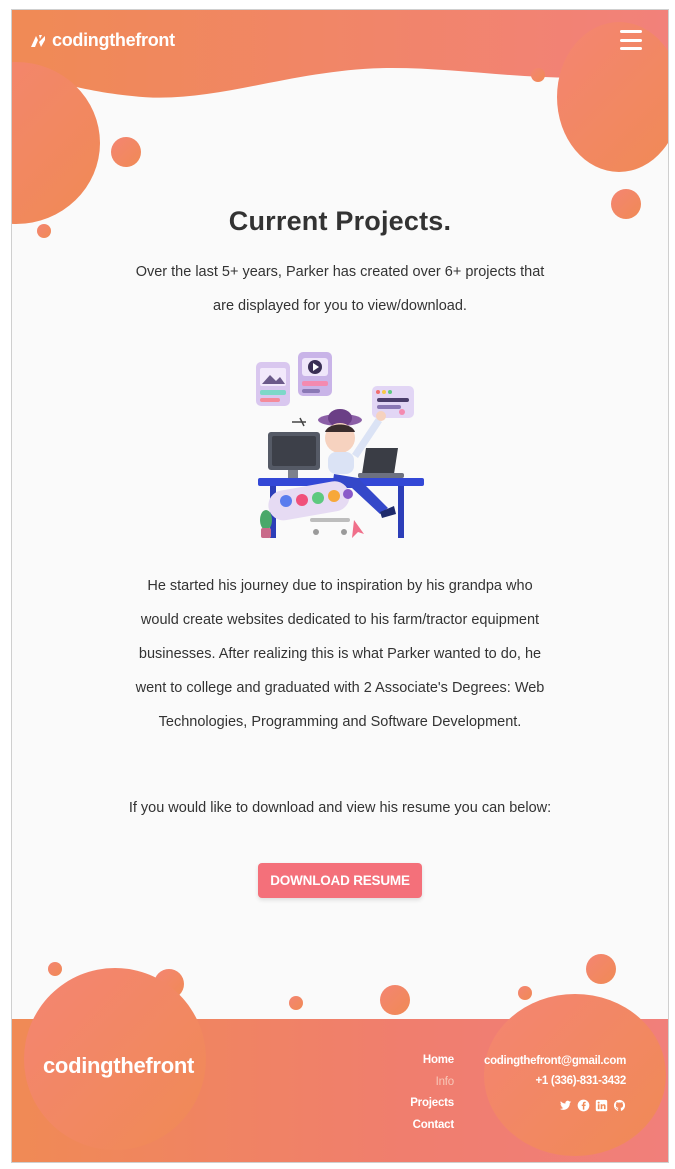 Image resolution: width=675 pixels, height=1169 pixels. I want to click on logo-text: codingthefront, so click(113, 40).